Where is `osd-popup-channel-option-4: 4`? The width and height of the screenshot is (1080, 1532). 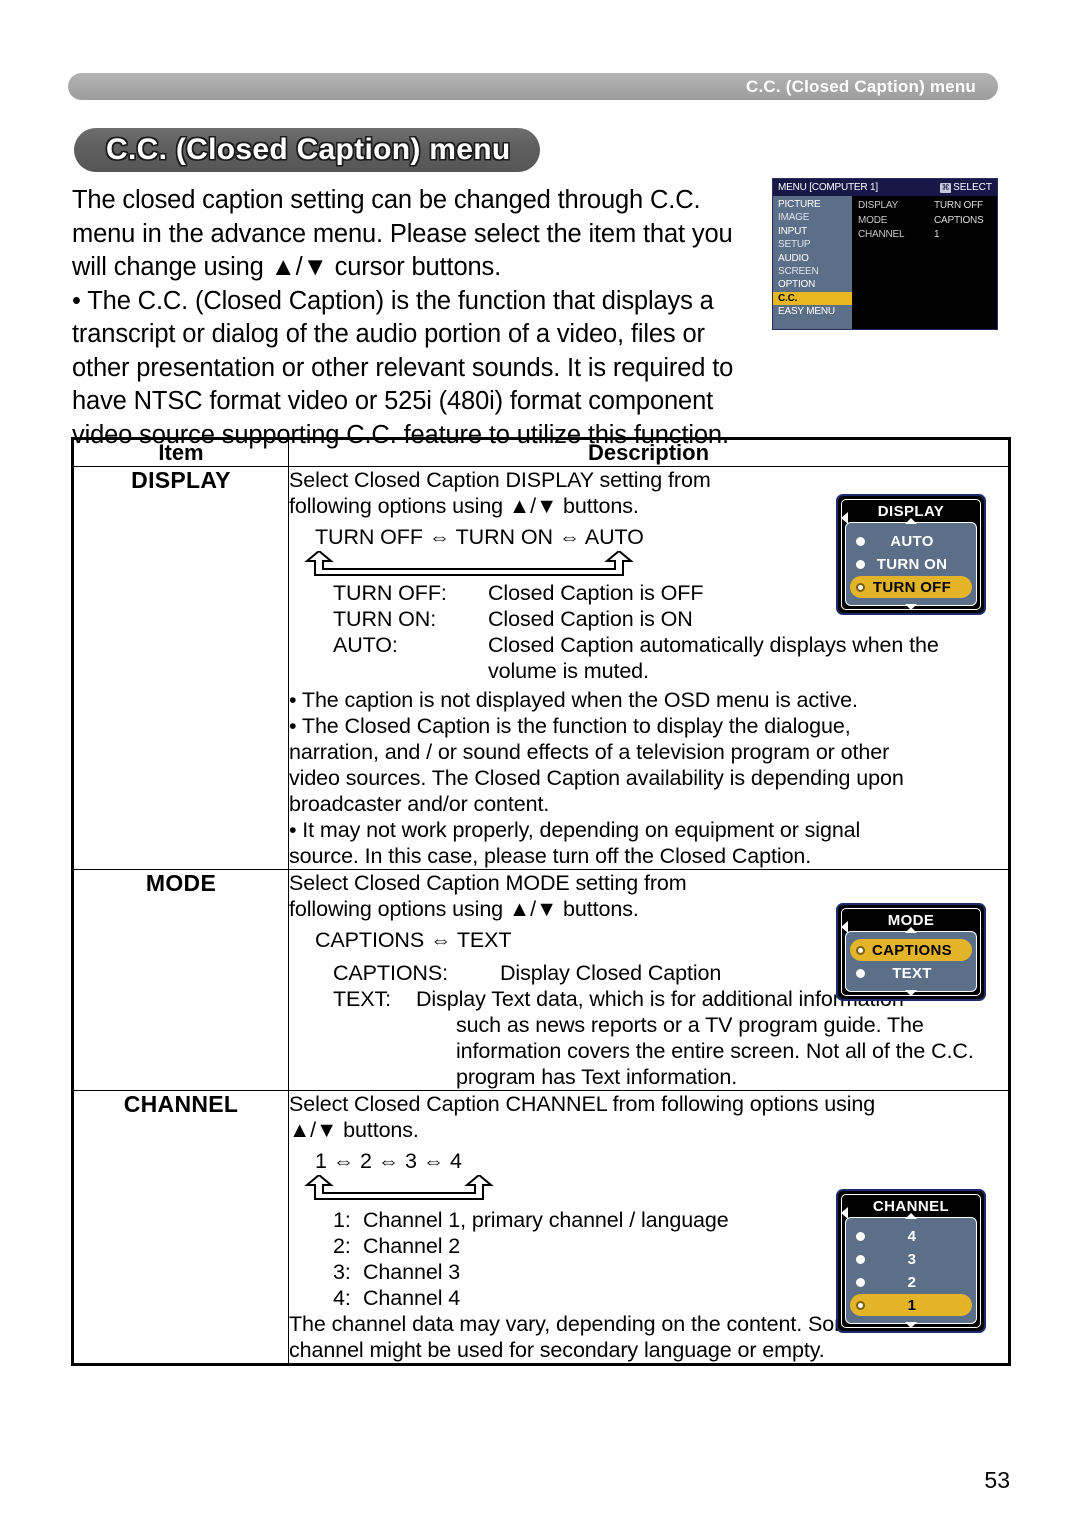 osd-popup-channel-option-4: 4 is located at coordinates (911, 1236).